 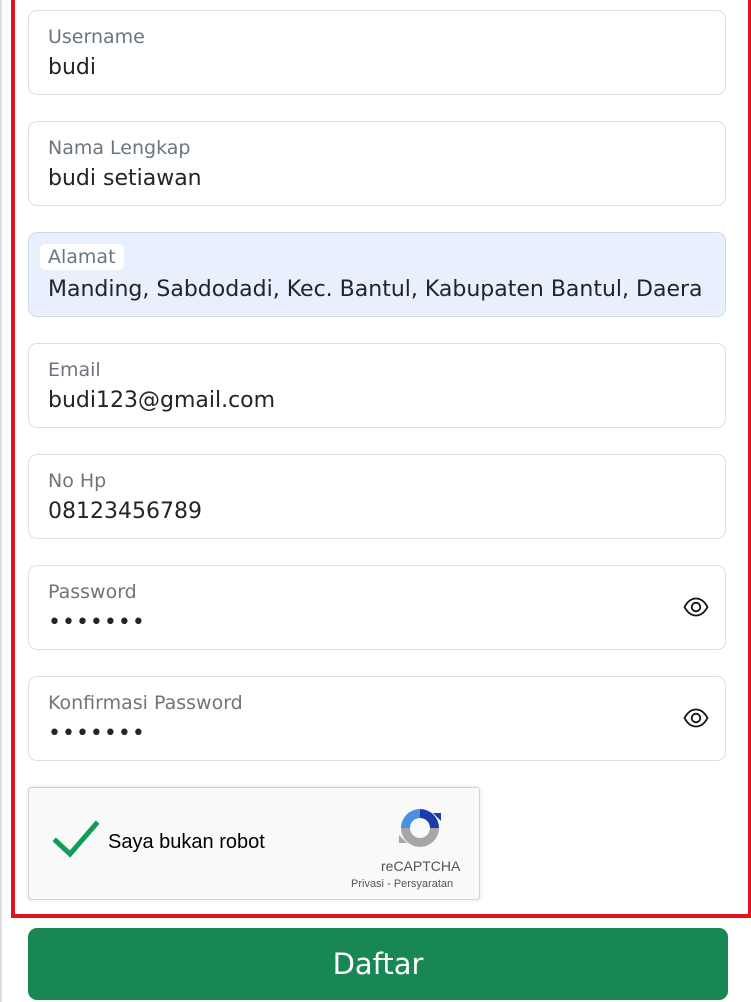 I want to click on daftar-button: Daftar, so click(x=378, y=964).